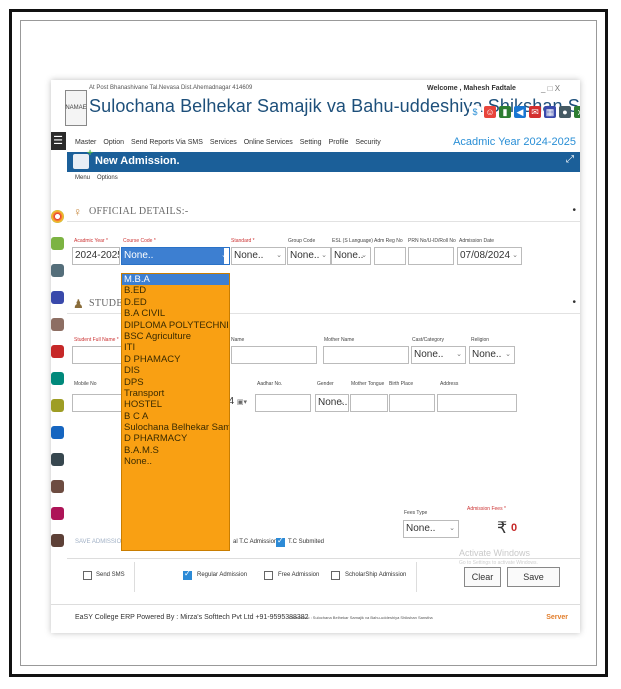 This screenshot has width=621, height=689. I want to click on mail-icon: ✉, so click(535, 112).